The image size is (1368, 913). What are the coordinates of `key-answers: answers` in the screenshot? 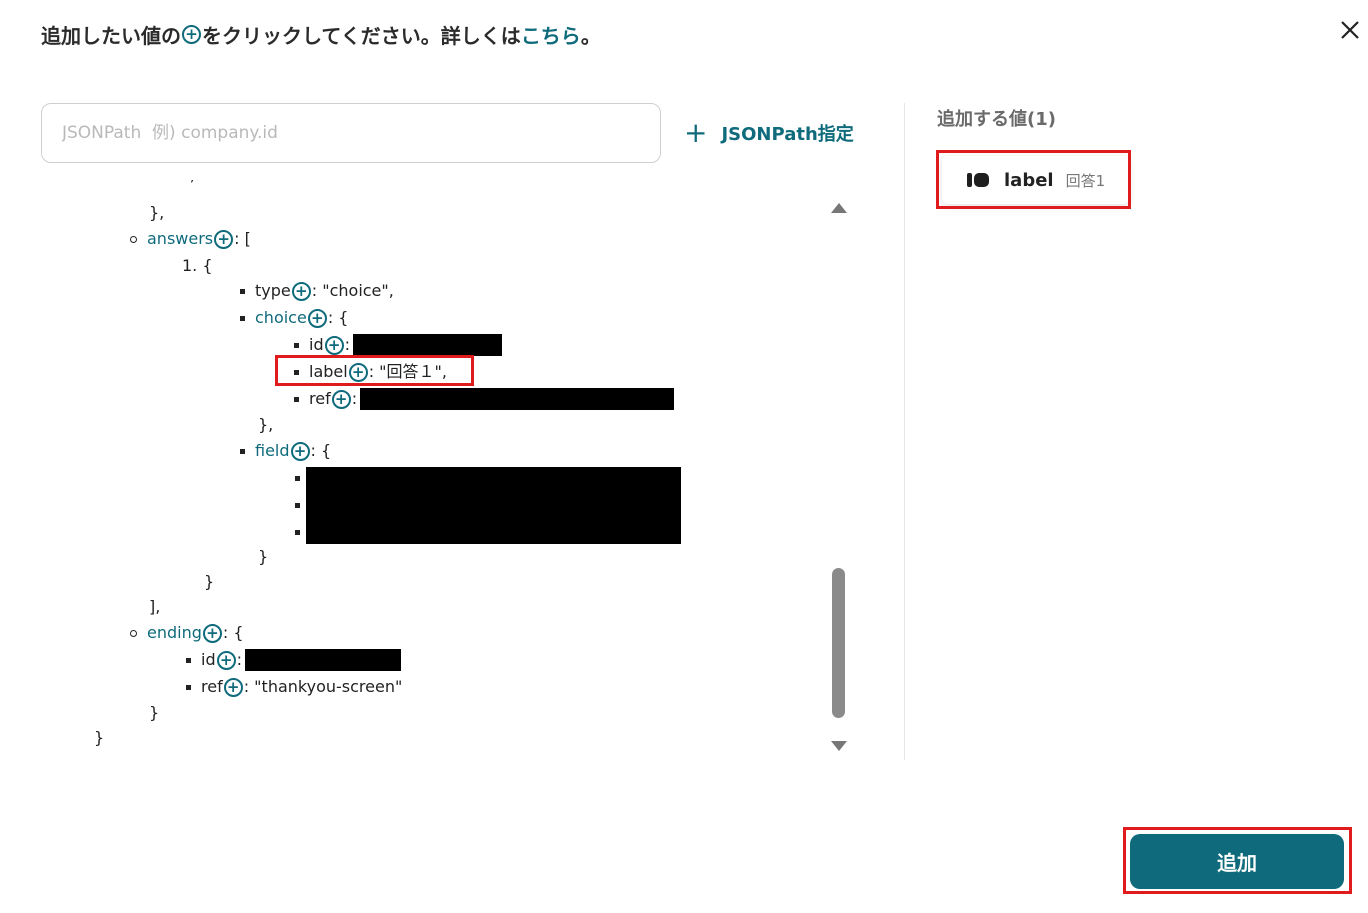 It's located at (180, 238).